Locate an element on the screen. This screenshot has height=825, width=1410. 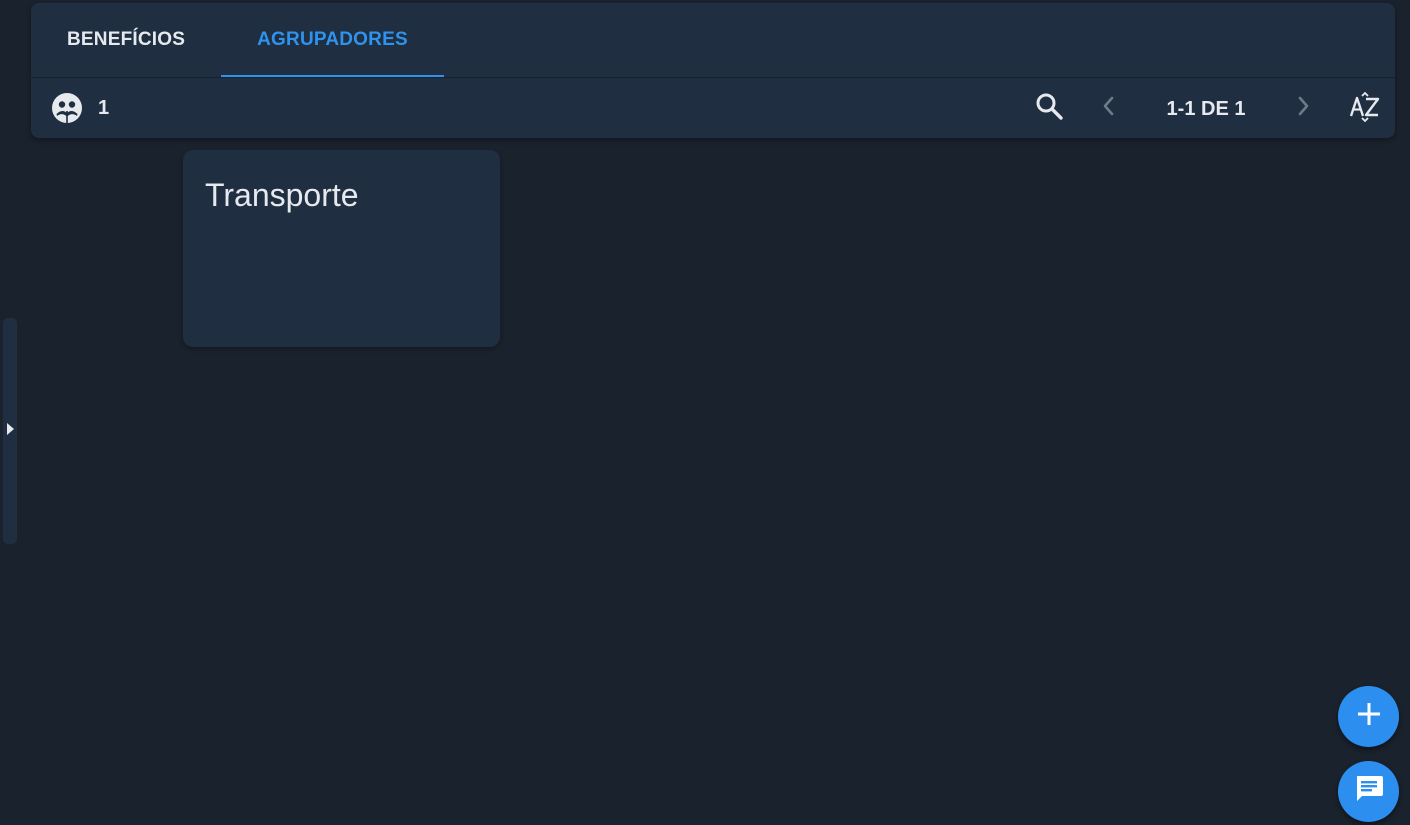
search-button is located at coordinates (1049, 108).